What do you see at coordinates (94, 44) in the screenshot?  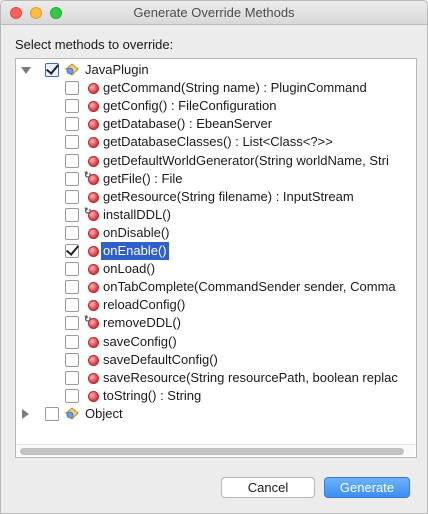 I see `instruction-label: Select methods to override:` at bounding box center [94, 44].